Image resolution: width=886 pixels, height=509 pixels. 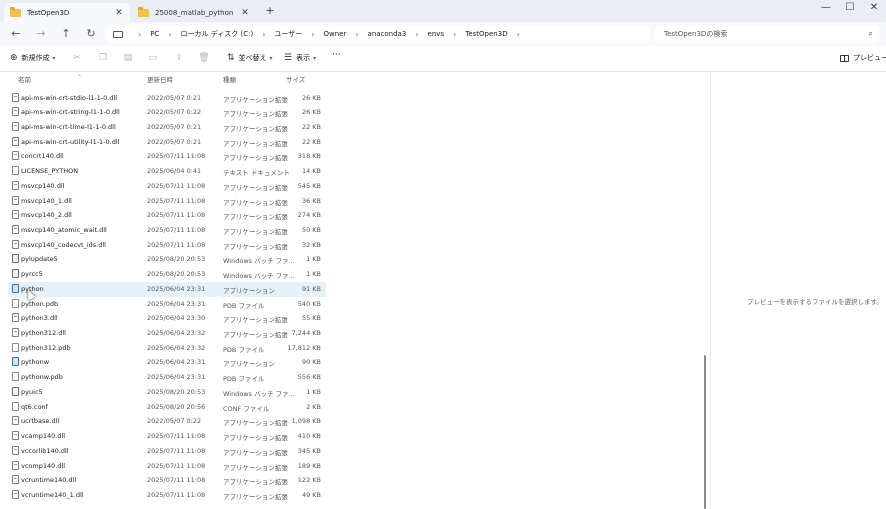 What do you see at coordinates (46, 215) in the screenshot?
I see `file-name: msvcp140_2.dll` at bounding box center [46, 215].